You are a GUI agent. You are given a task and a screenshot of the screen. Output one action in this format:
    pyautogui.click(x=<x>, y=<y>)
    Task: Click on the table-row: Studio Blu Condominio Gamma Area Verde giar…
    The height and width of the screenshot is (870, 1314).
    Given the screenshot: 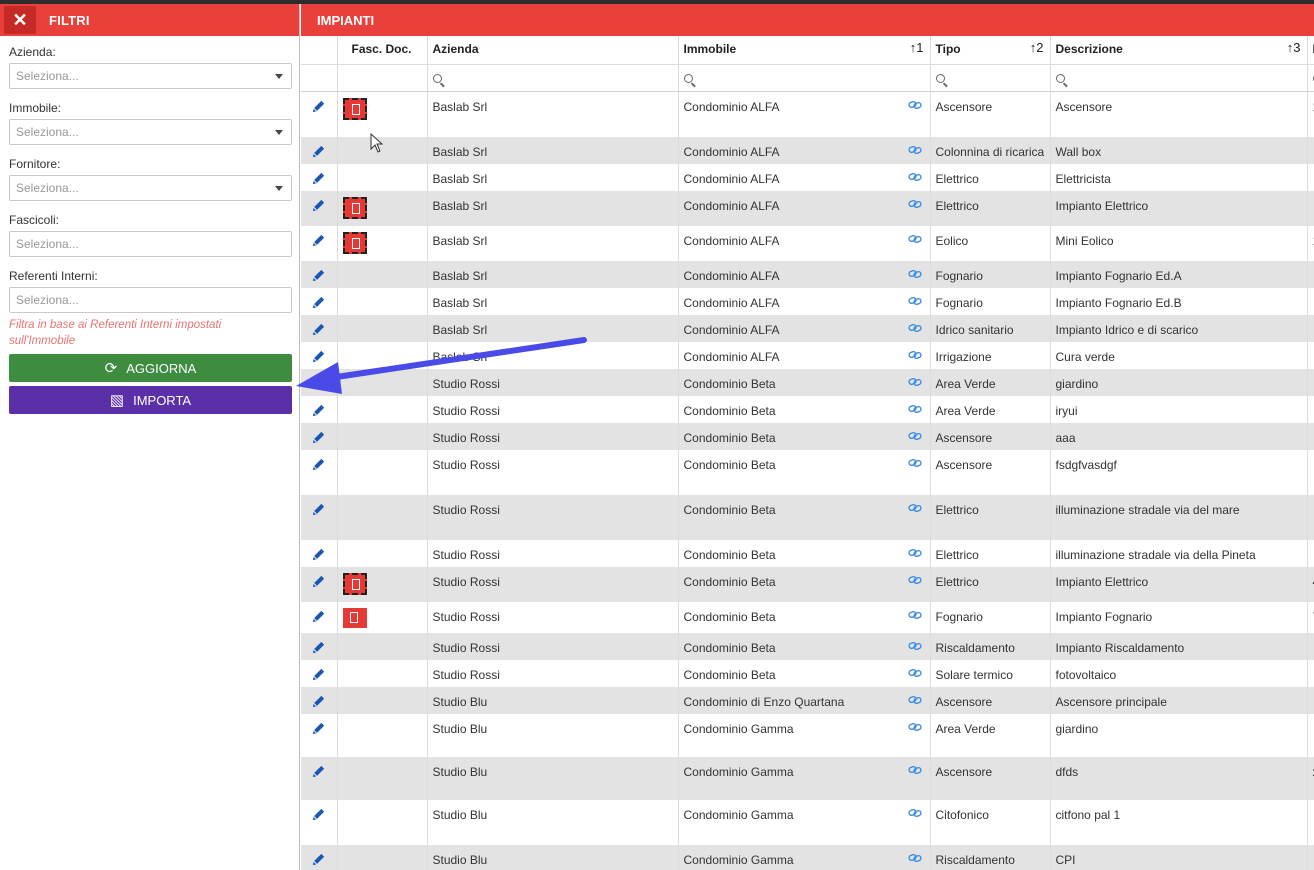 What is the action you would take?
    pyautogui.click(x=807, y=735)
    